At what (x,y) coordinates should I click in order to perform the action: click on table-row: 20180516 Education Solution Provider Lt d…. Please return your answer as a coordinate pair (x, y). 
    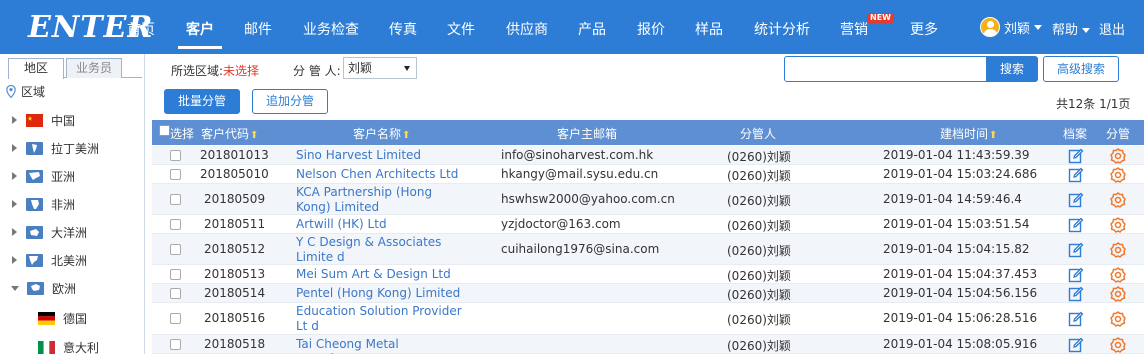
    Looking at the image, I should click on (648, 319).